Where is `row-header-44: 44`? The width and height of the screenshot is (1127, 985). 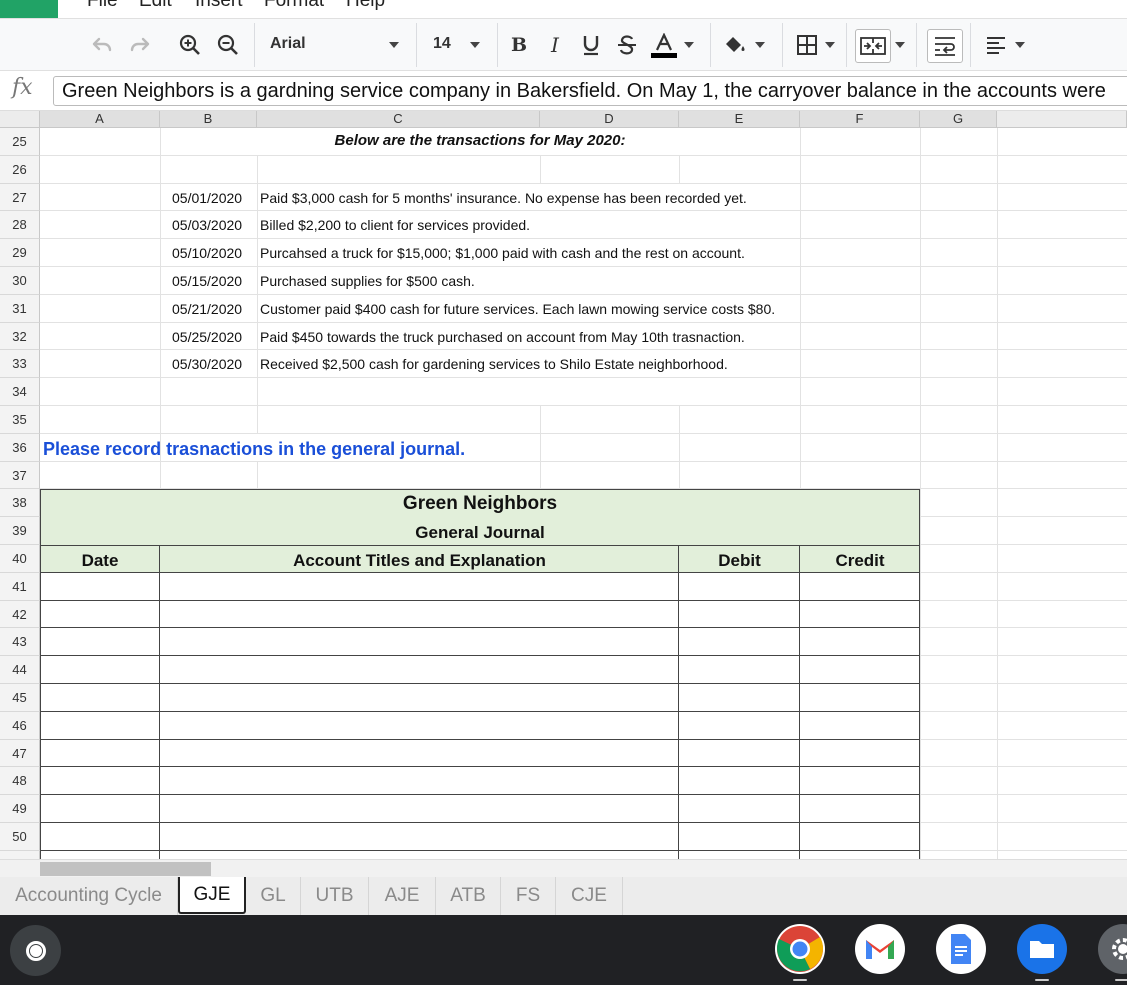 row-header-44: 44 is located at coordinates (20, 670).